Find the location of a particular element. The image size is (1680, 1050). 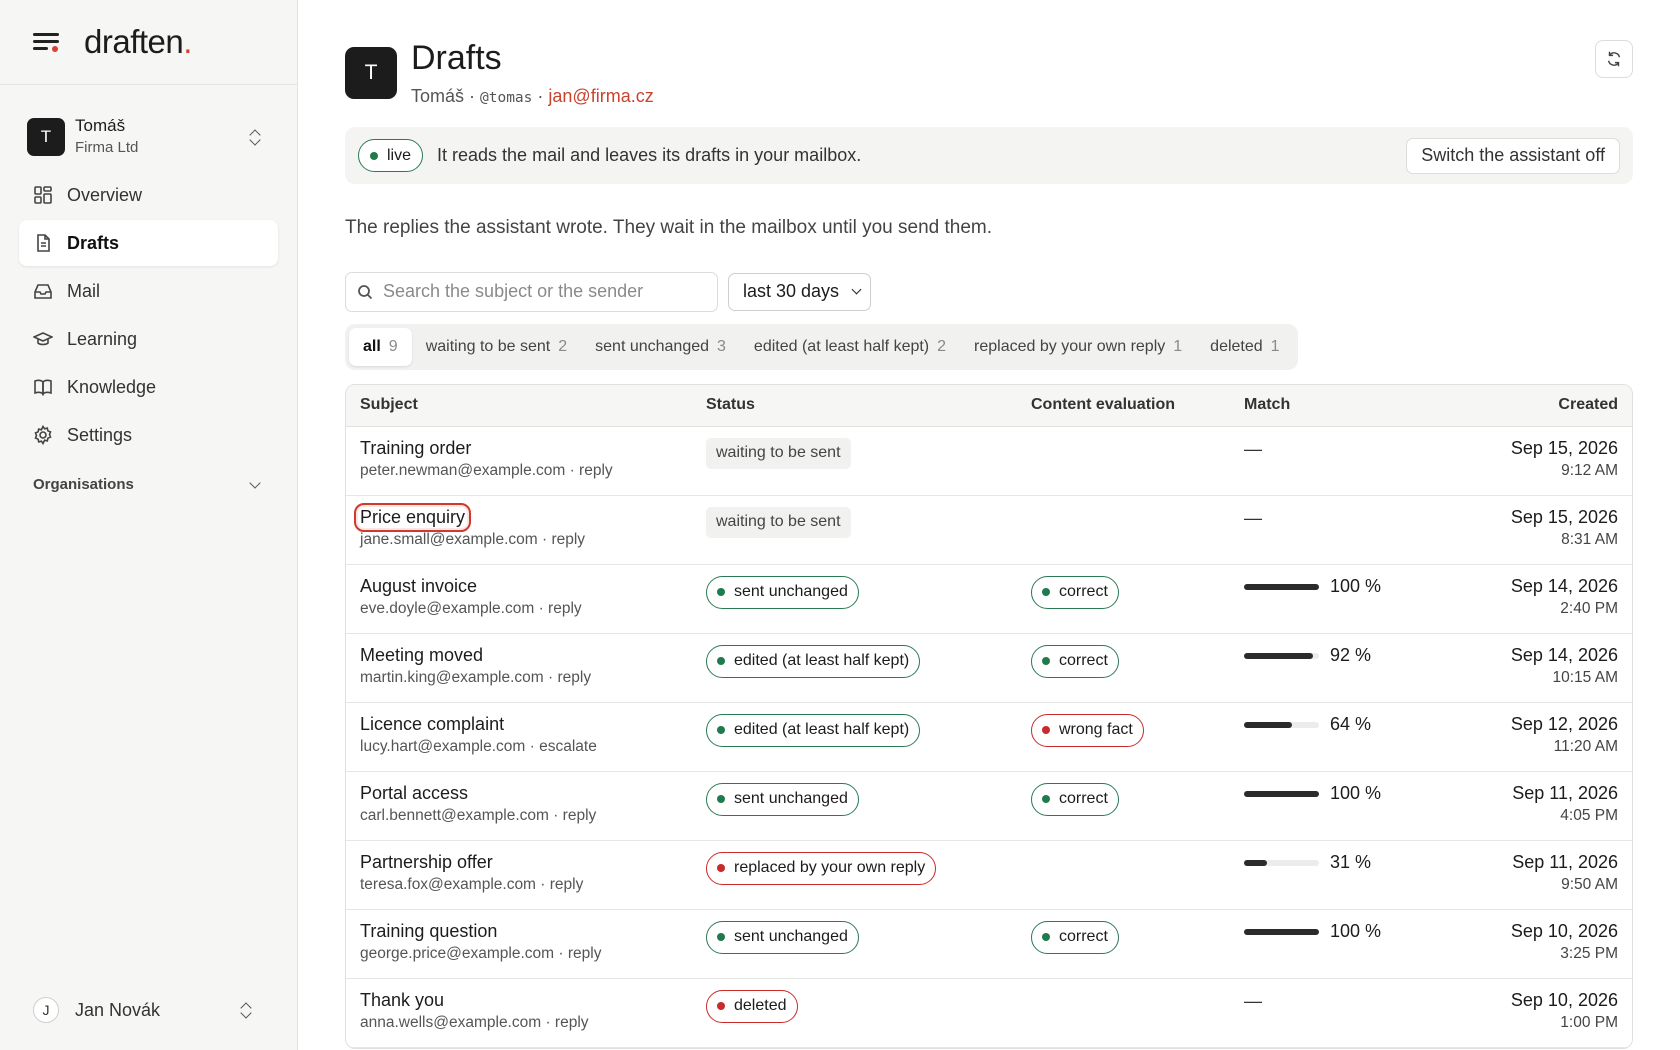

account-switcher: T Tomáš Firma Ltd is located at coordinates (149, 136).